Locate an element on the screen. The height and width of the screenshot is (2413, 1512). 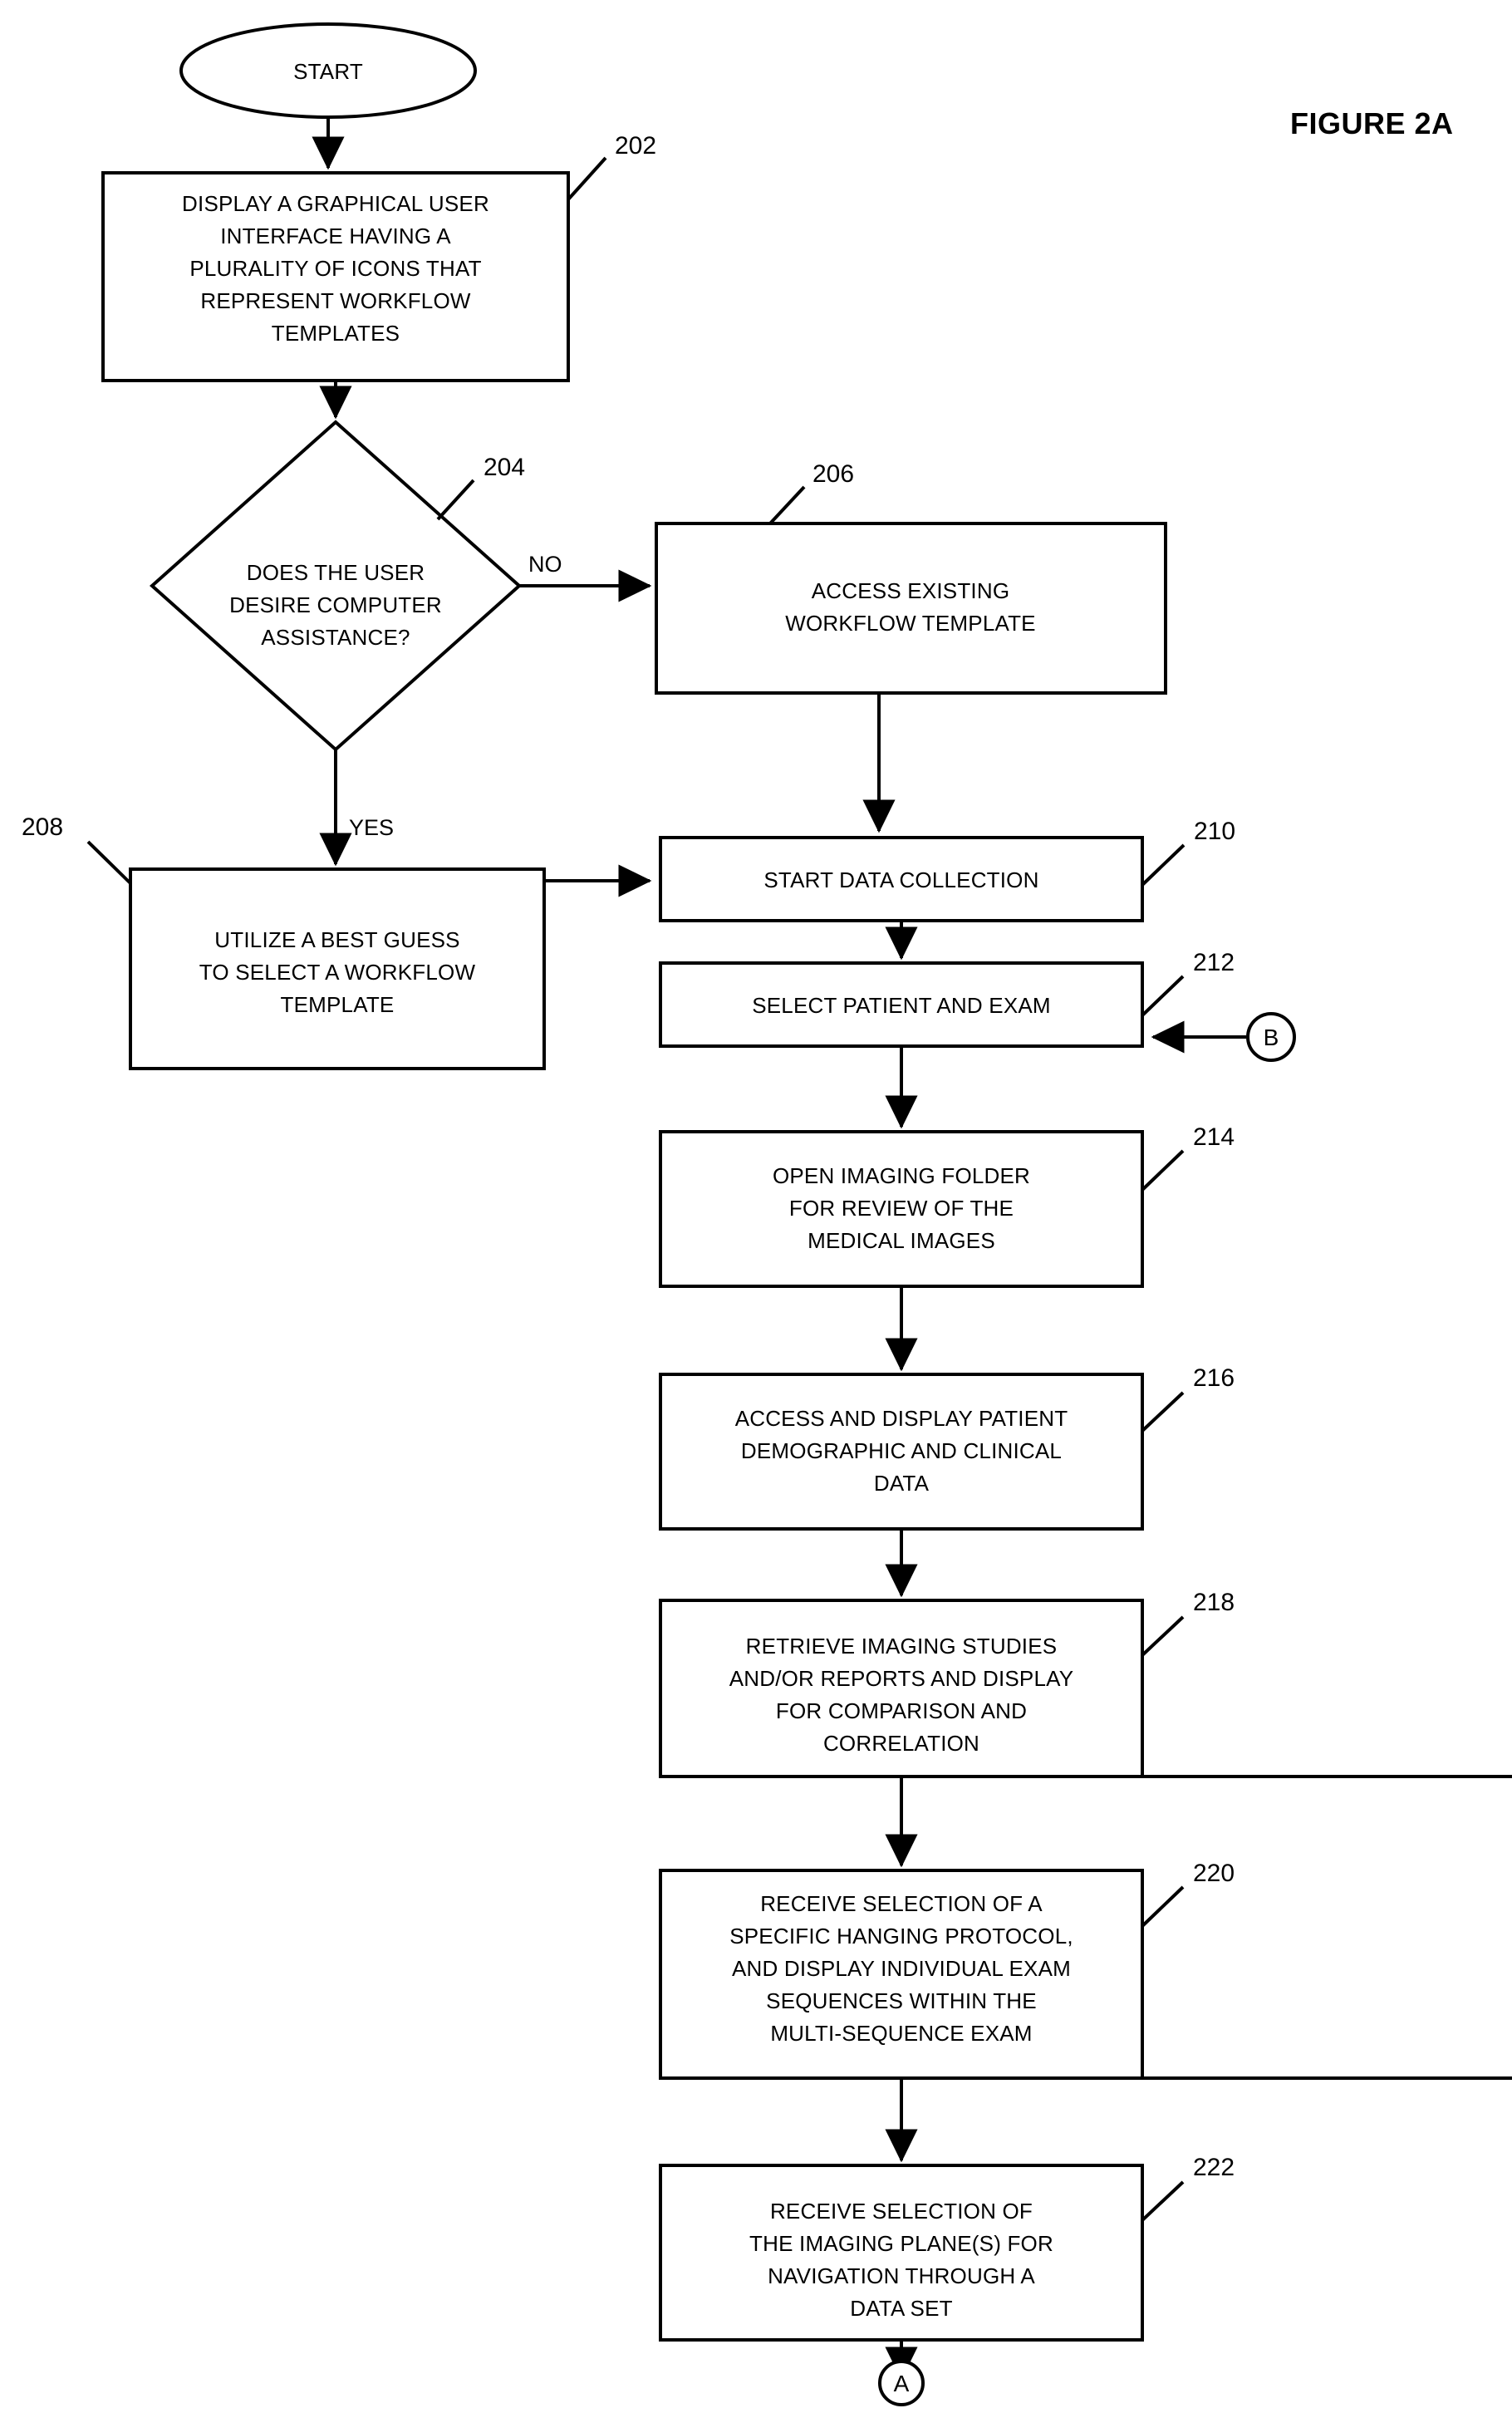
box-220-line-3: AND DISPLAY INDIVIDUAL EXAM is located at coordinates (902, 1969).